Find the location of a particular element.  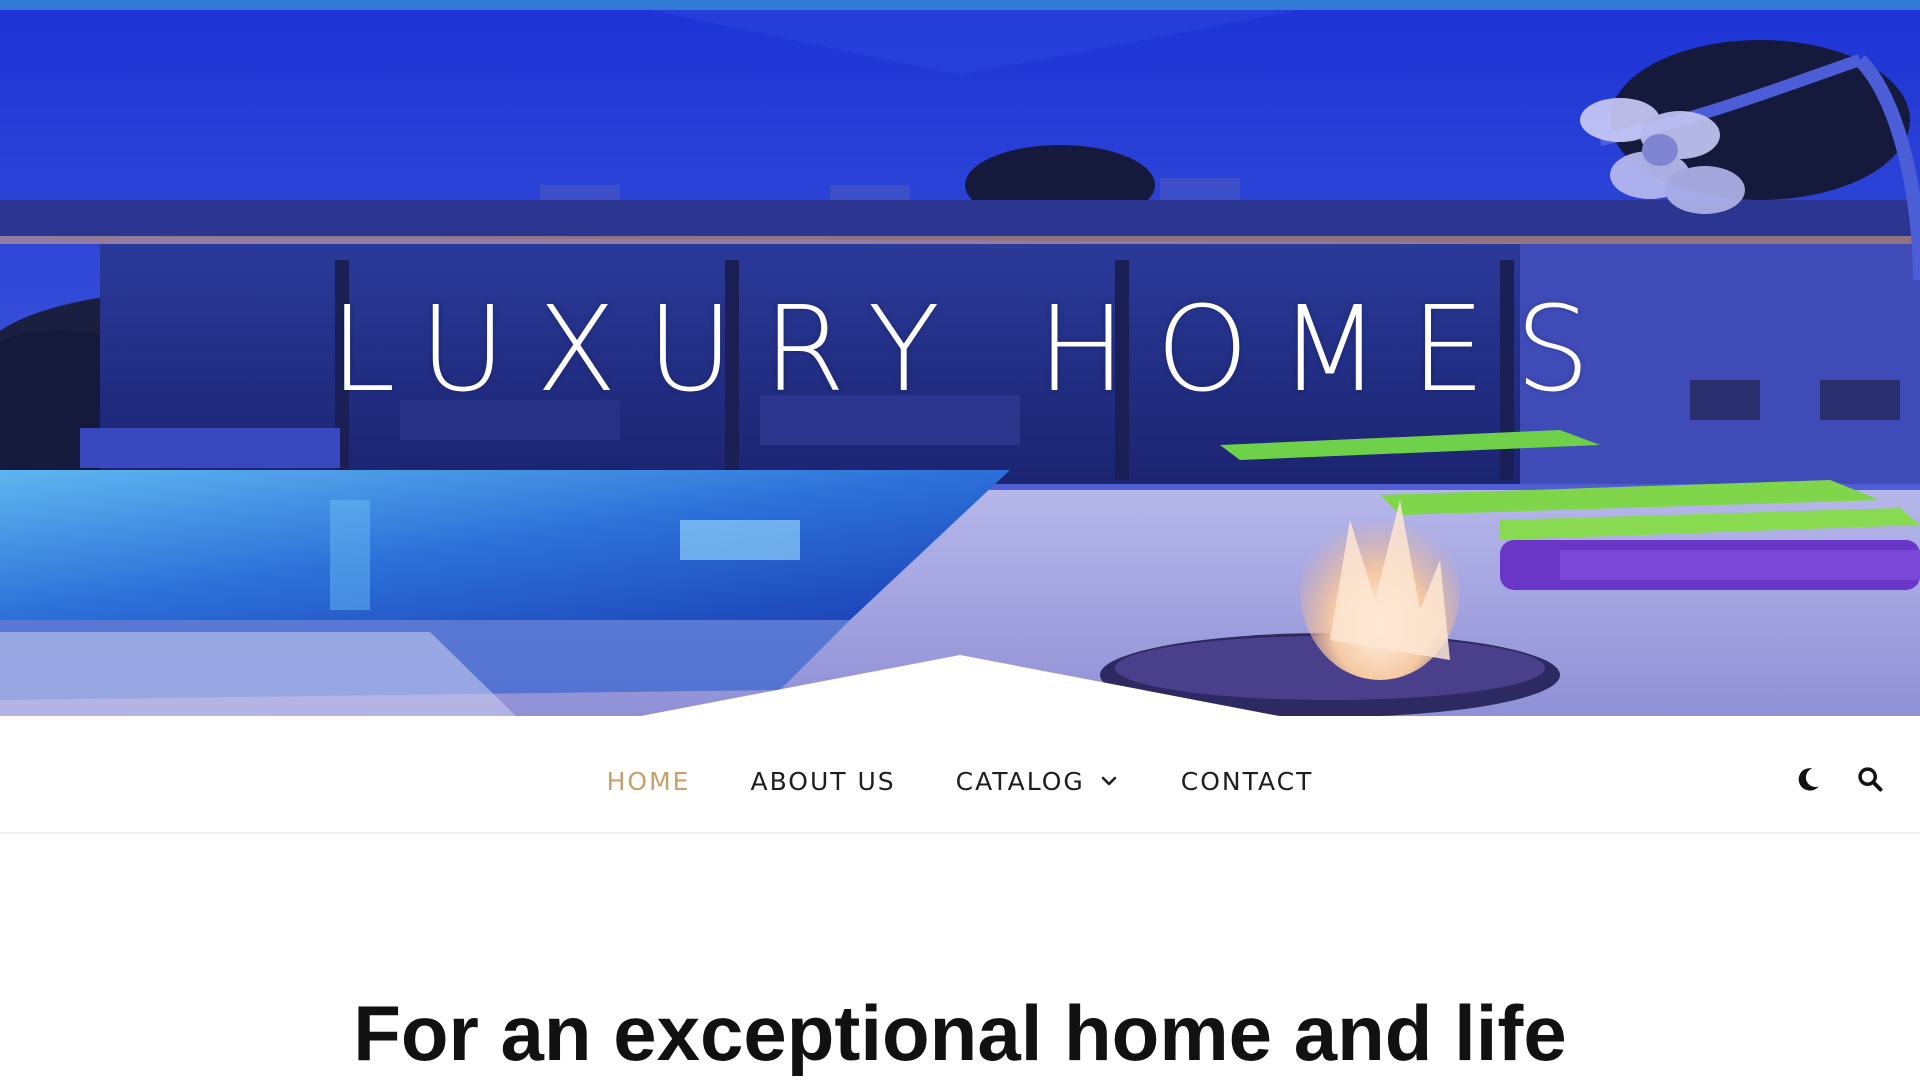

nav-item-label: HOME is located at coordinates (648, 781).